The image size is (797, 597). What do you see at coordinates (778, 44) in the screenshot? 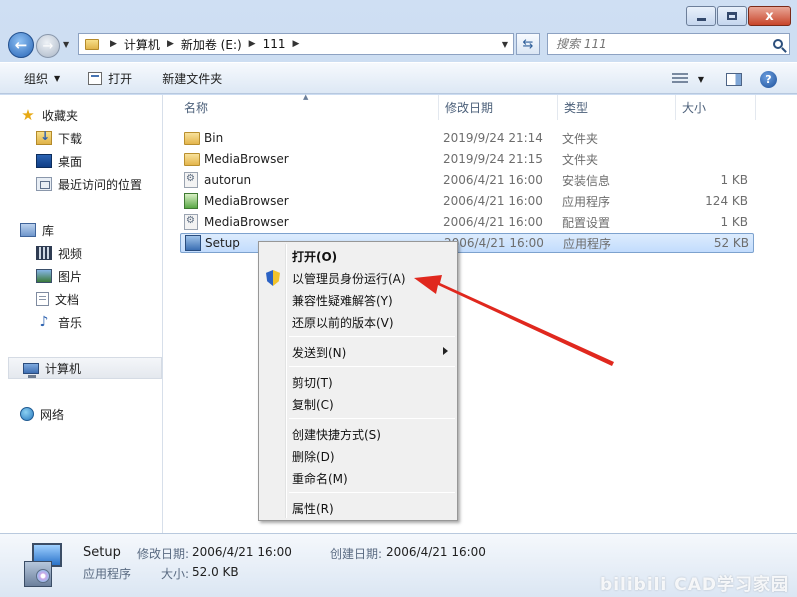
I see `search-icon` at bounding box center [778, 44].